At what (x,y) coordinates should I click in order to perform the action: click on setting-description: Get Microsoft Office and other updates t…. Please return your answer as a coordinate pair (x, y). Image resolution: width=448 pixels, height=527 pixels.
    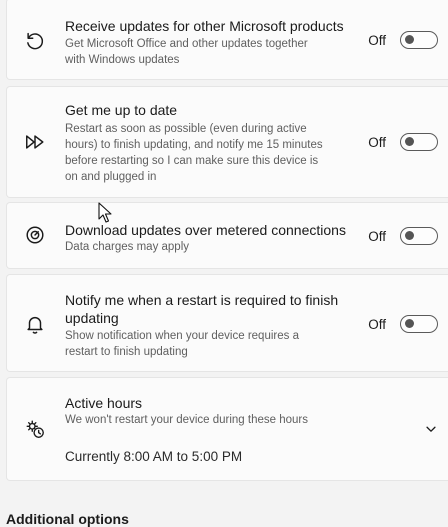
    Looking at the image, I should click on (186, 44).